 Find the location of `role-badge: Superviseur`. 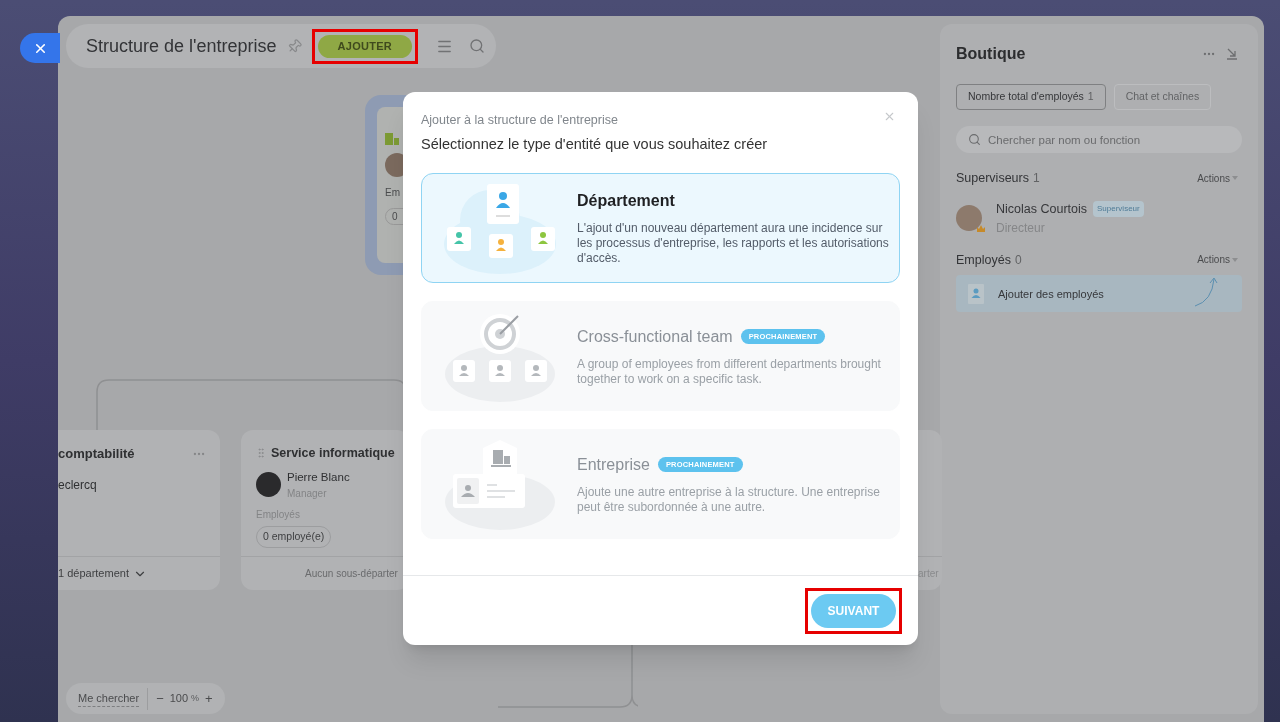

role-badge: Superviseur is located at coordinates (1118, 209).